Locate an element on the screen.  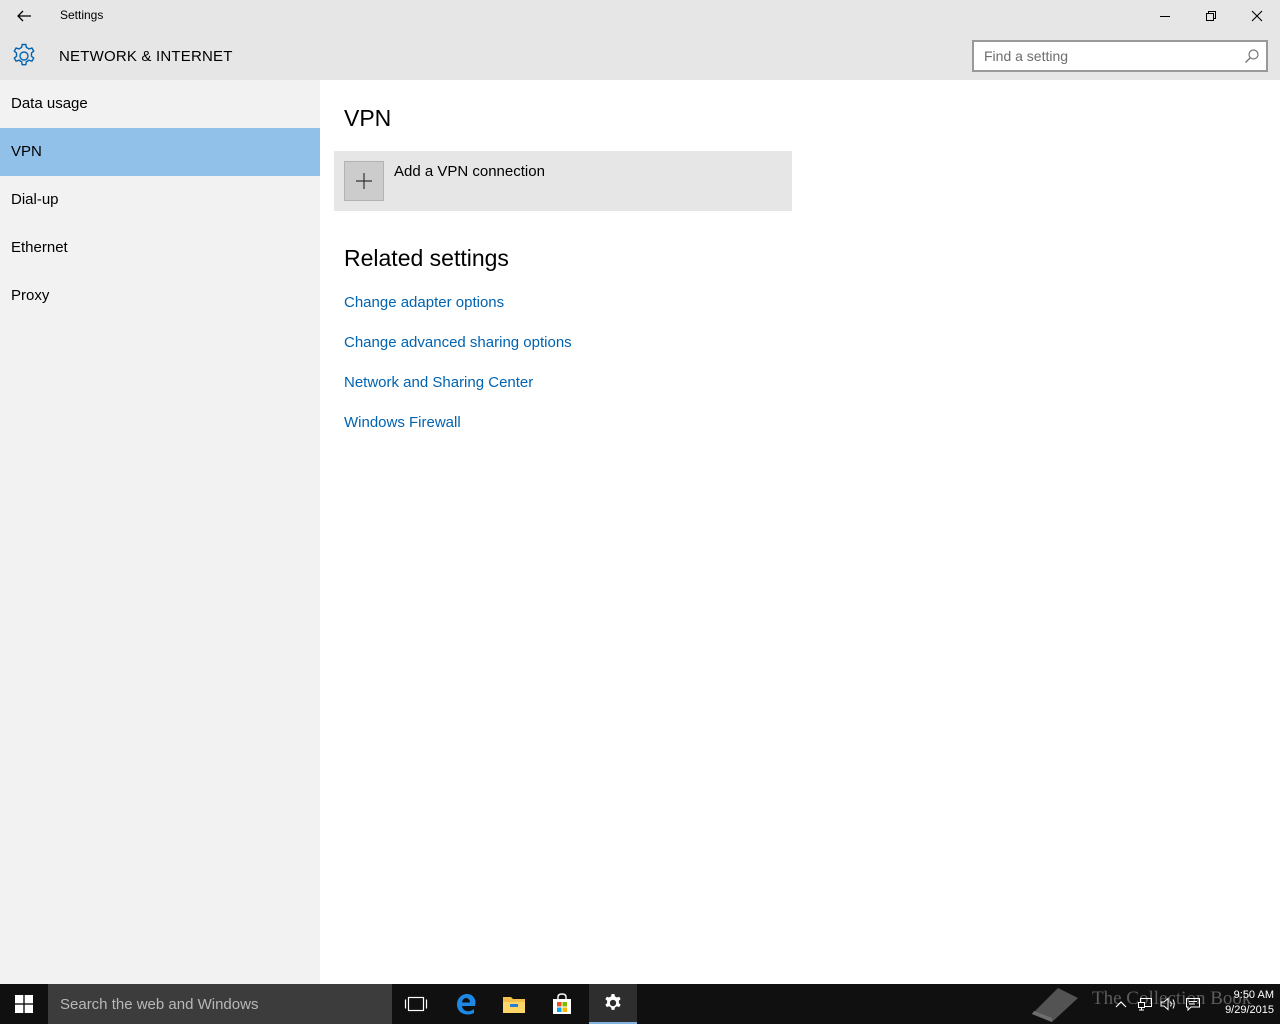
title-bar: Settings is located at coordinates (640, 16).